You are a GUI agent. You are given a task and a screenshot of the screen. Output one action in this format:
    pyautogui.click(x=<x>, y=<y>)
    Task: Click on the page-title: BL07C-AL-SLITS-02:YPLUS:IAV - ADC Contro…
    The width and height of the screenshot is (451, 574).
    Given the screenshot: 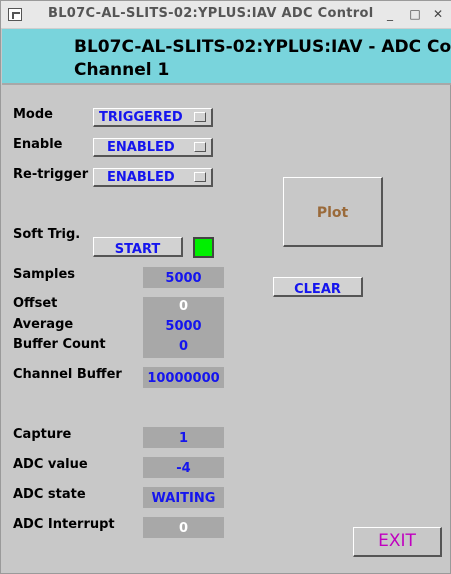 What is the action you would take?
    pyautogui.click(x=262, y=47)
    